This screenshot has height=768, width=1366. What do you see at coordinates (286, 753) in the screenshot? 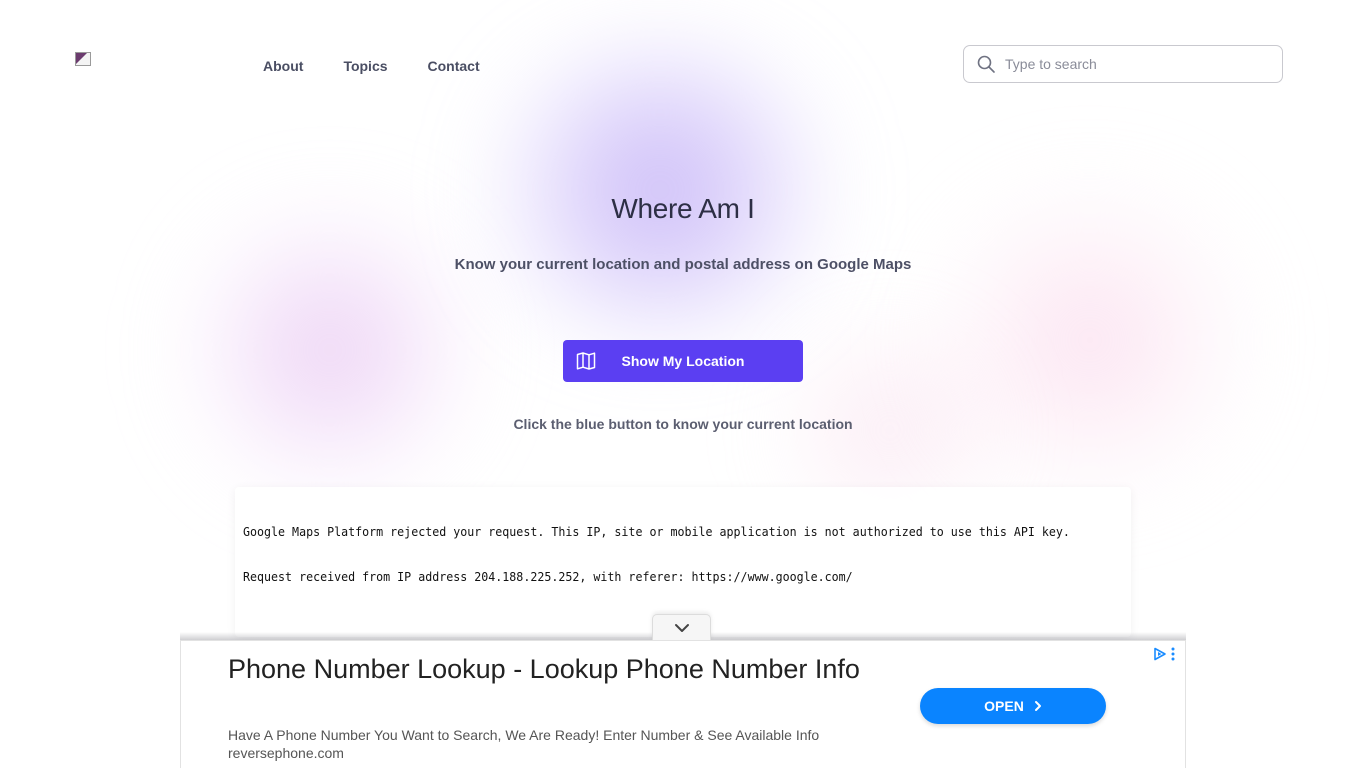
I see `ad-url: reversephone.com` at bounding box center [286, 753].